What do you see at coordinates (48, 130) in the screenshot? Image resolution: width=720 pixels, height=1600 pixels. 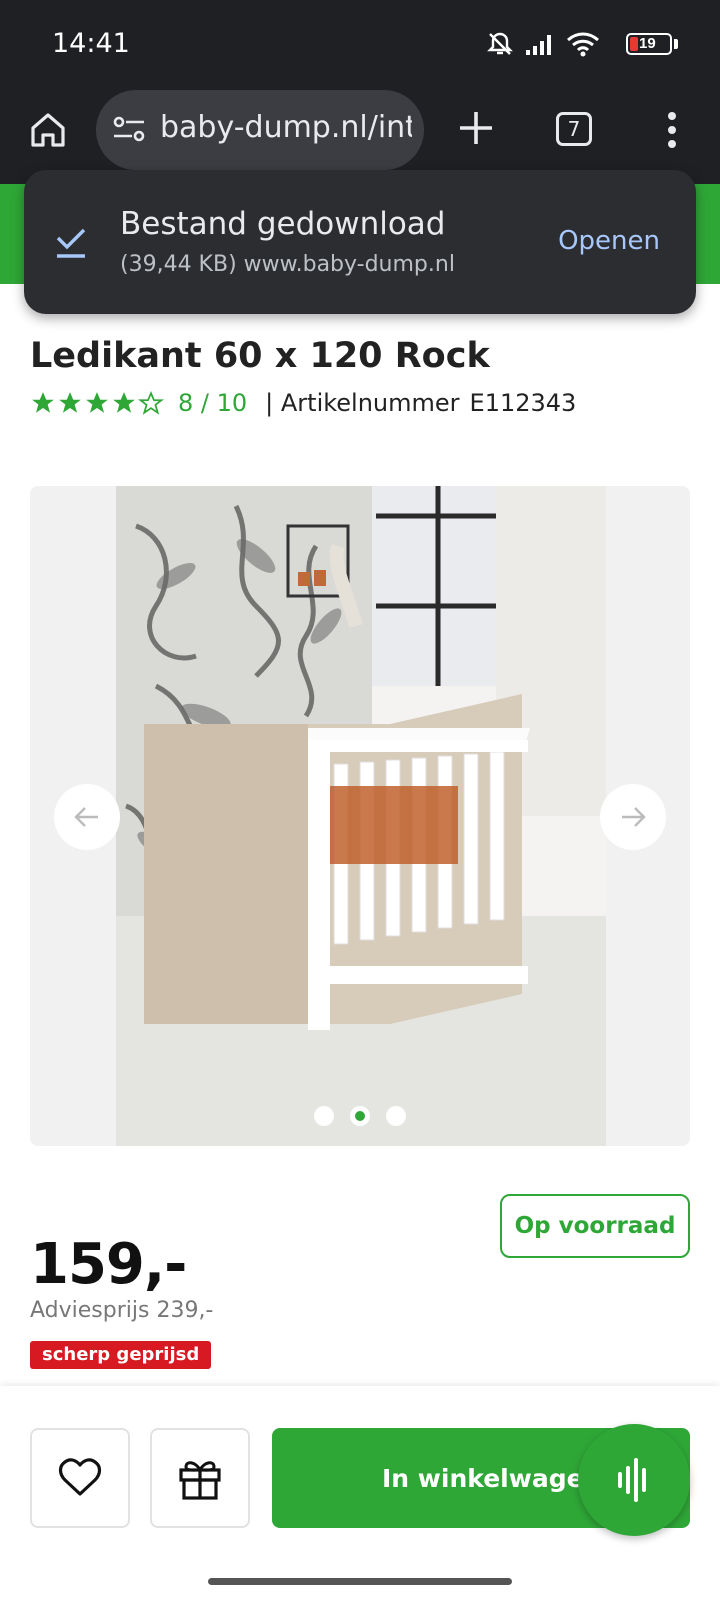 I see `home-icon` at bounding box center [48, 130].